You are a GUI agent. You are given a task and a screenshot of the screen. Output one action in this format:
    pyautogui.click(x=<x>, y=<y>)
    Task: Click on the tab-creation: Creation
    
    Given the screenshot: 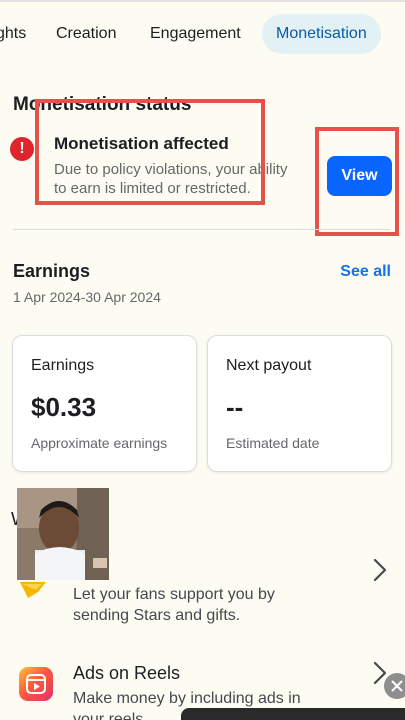 What is the action you would take?
    pyautogui.click(x=86, y=34)
    